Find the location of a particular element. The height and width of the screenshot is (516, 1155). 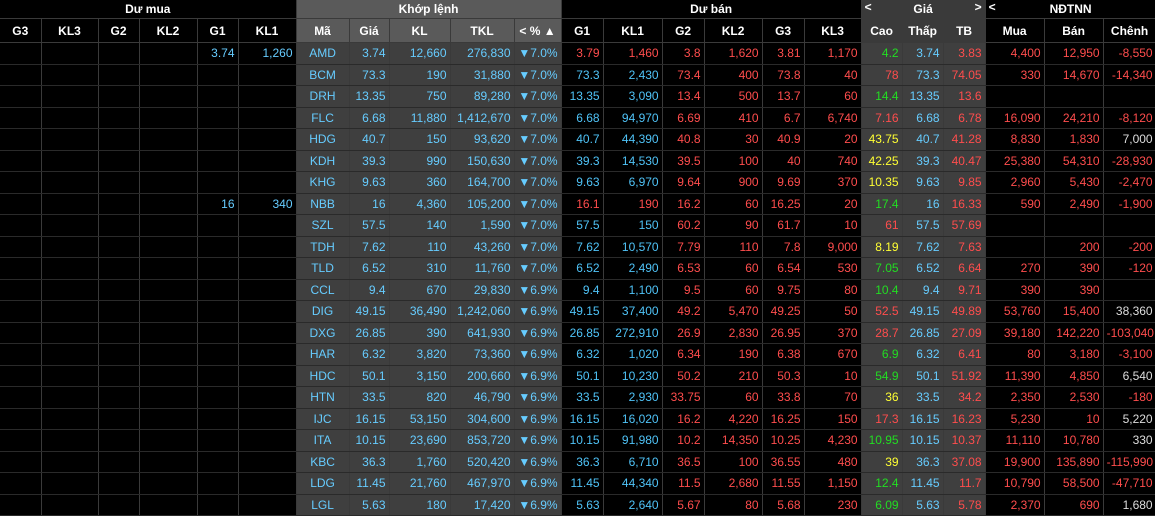

cell-symbol: ITA is located at coordinates (323, 440).